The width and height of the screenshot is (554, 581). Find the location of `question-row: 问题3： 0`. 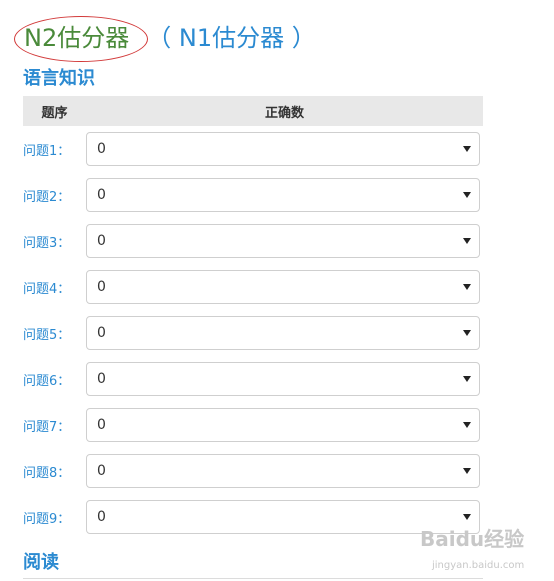

question-row: 问题3： 0 is located at coordinates (253, 241).